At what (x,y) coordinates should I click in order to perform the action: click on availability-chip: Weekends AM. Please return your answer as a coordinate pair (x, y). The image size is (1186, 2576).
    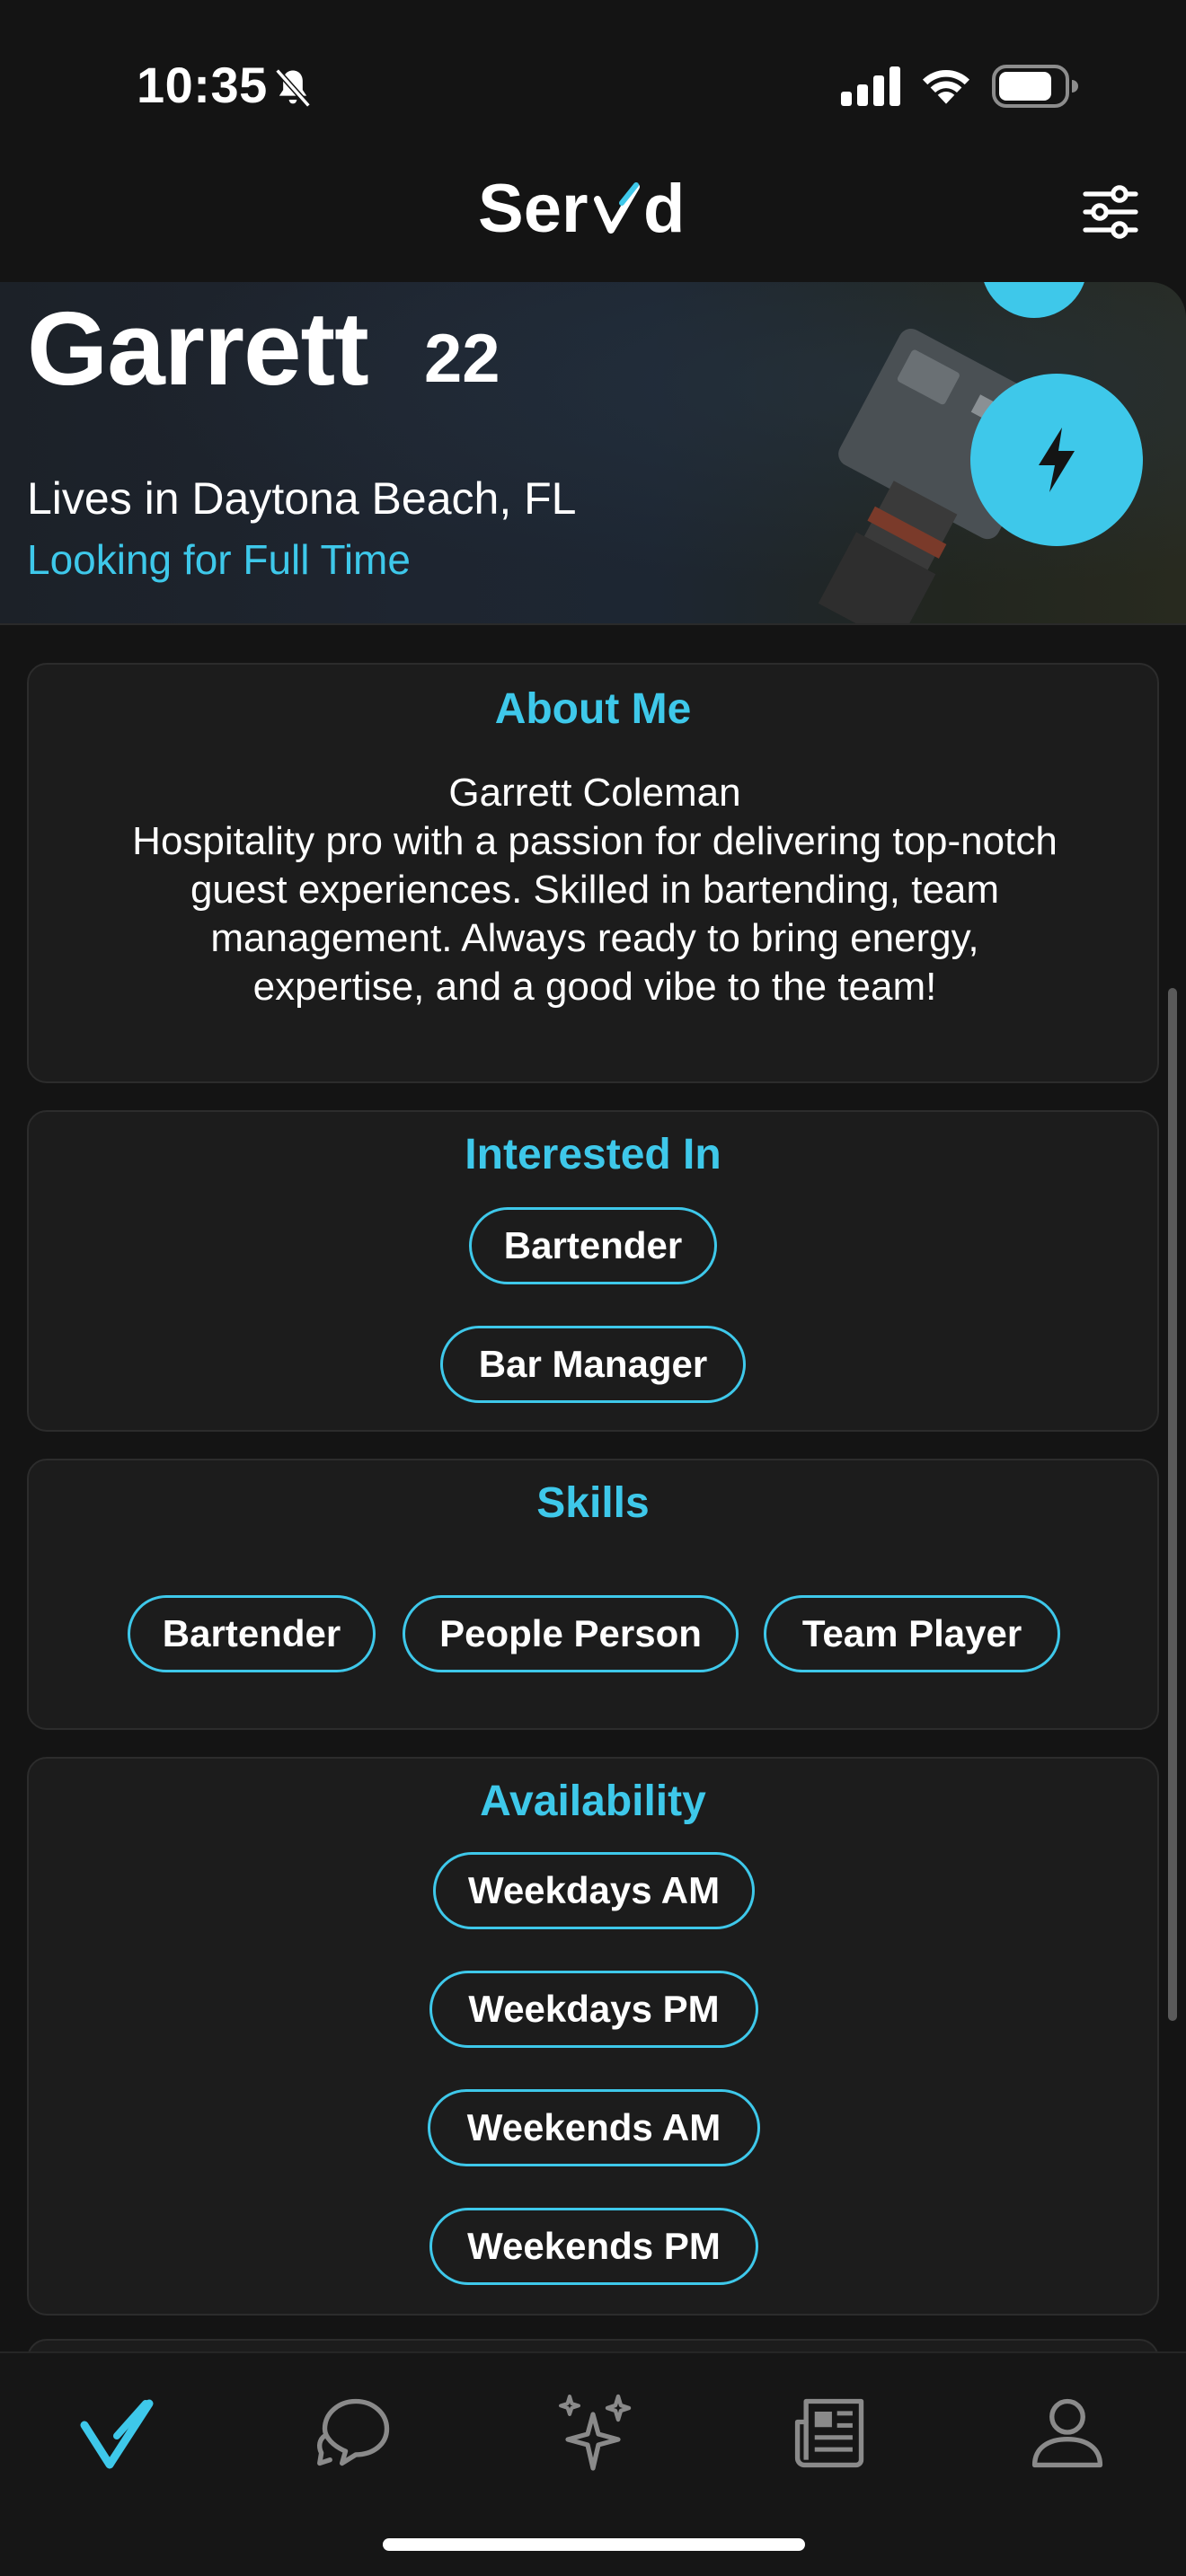
    Looking at the image, I should click on (594, 2127).